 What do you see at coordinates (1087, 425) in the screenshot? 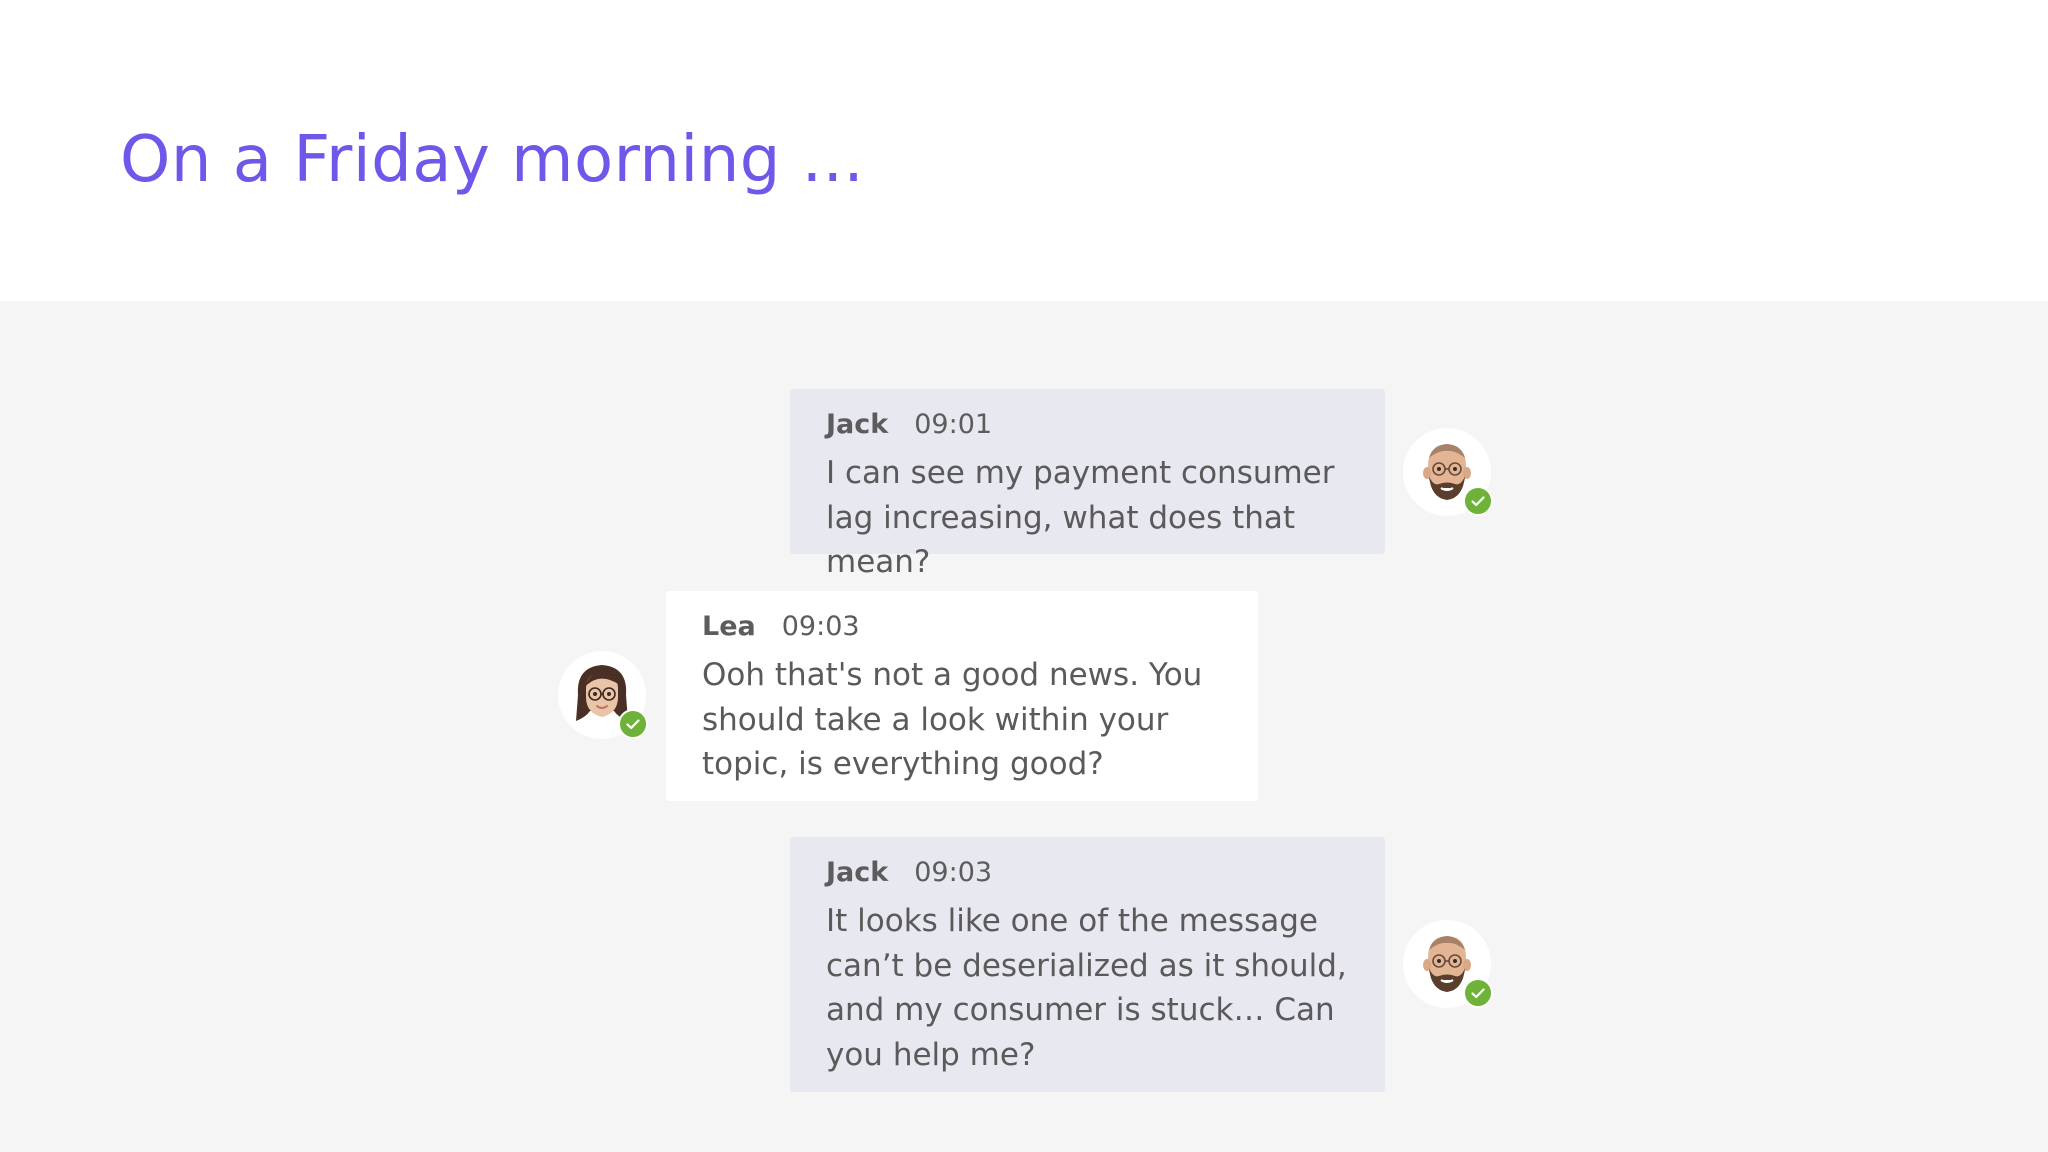
I see `message-meta: Jack 09:01` at bounding box center [1087, 425].